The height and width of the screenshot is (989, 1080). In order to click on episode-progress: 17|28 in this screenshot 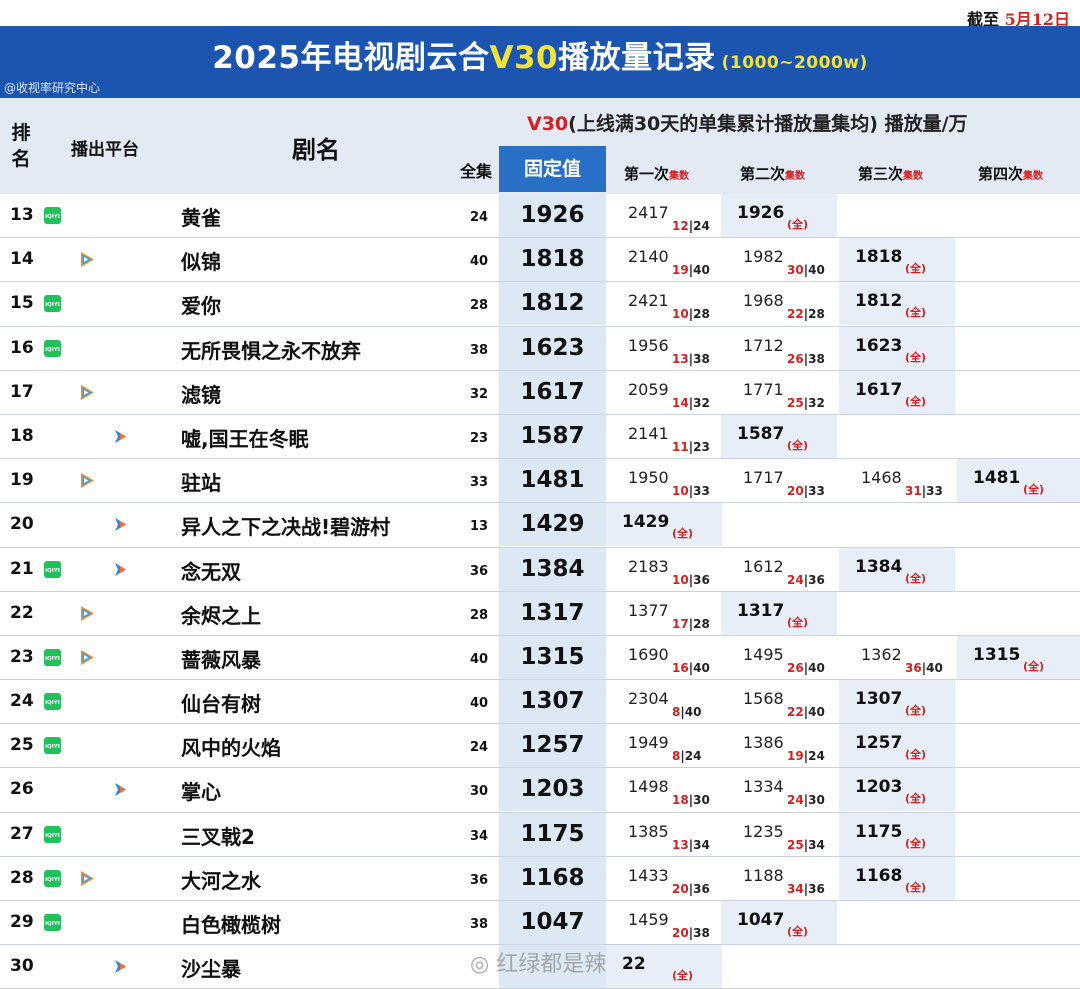, I will do `click(691, 623)`.